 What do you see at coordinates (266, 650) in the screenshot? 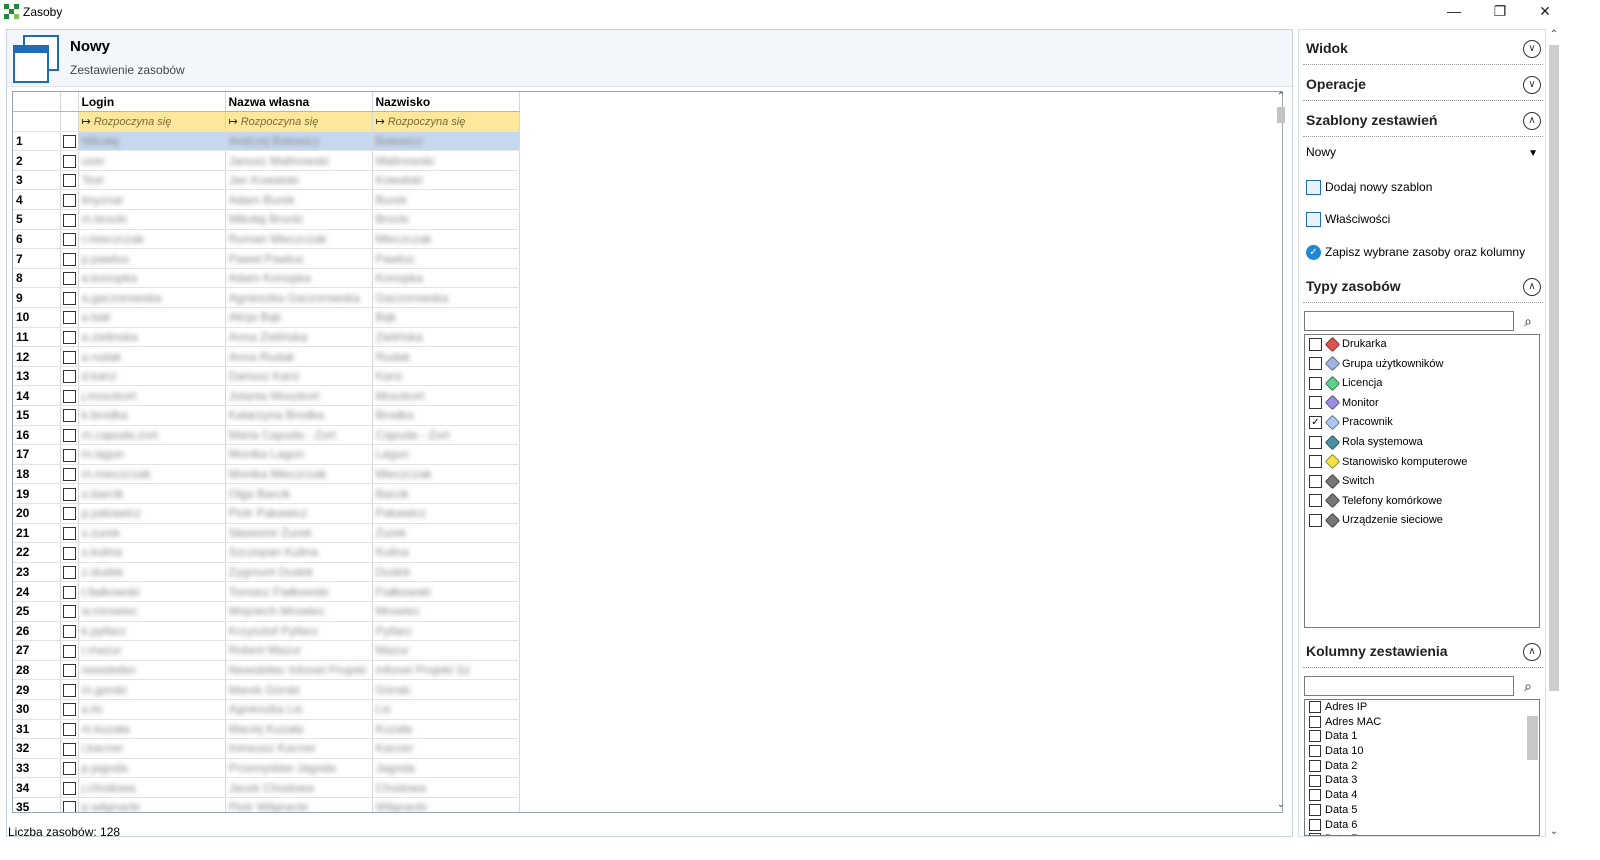
I see `table-row: 27 r.mazur Robert Mazur Mazur` at bounding box center [266, 650].